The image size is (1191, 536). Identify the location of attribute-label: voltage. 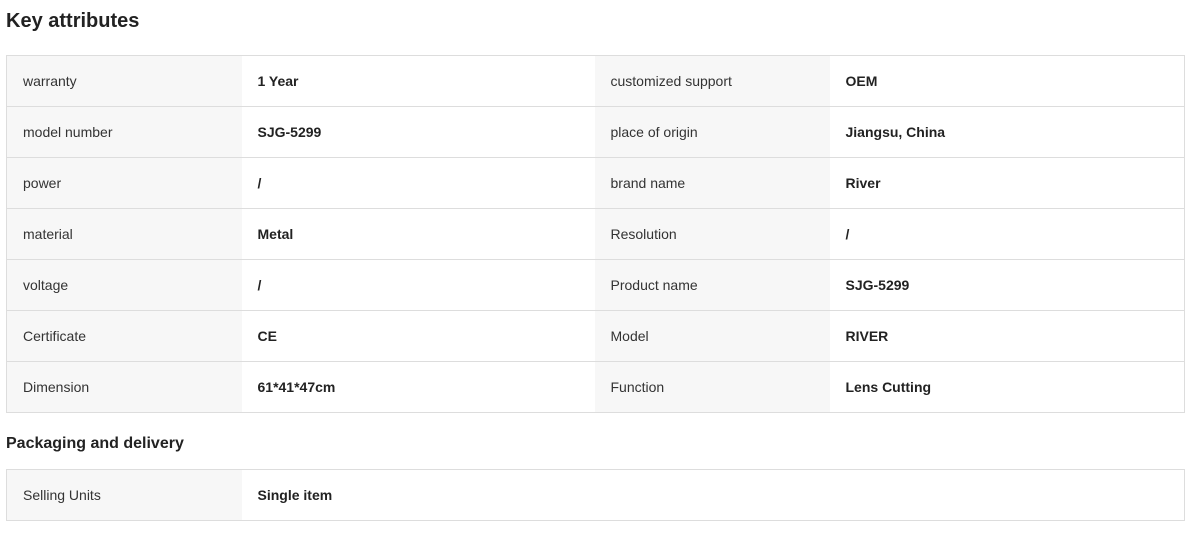
(124, 285).